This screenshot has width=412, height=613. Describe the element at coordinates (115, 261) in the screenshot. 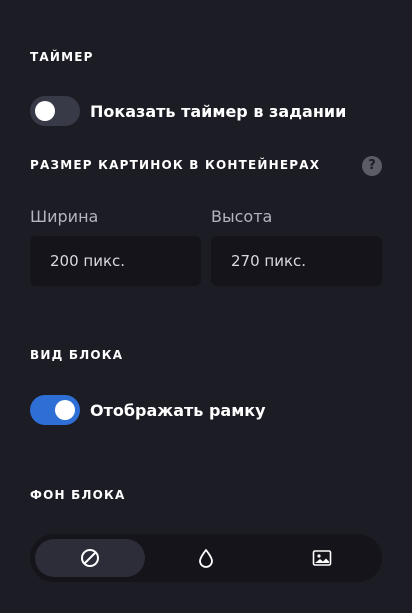

I see `width-field: 200 пикс.` at that location.